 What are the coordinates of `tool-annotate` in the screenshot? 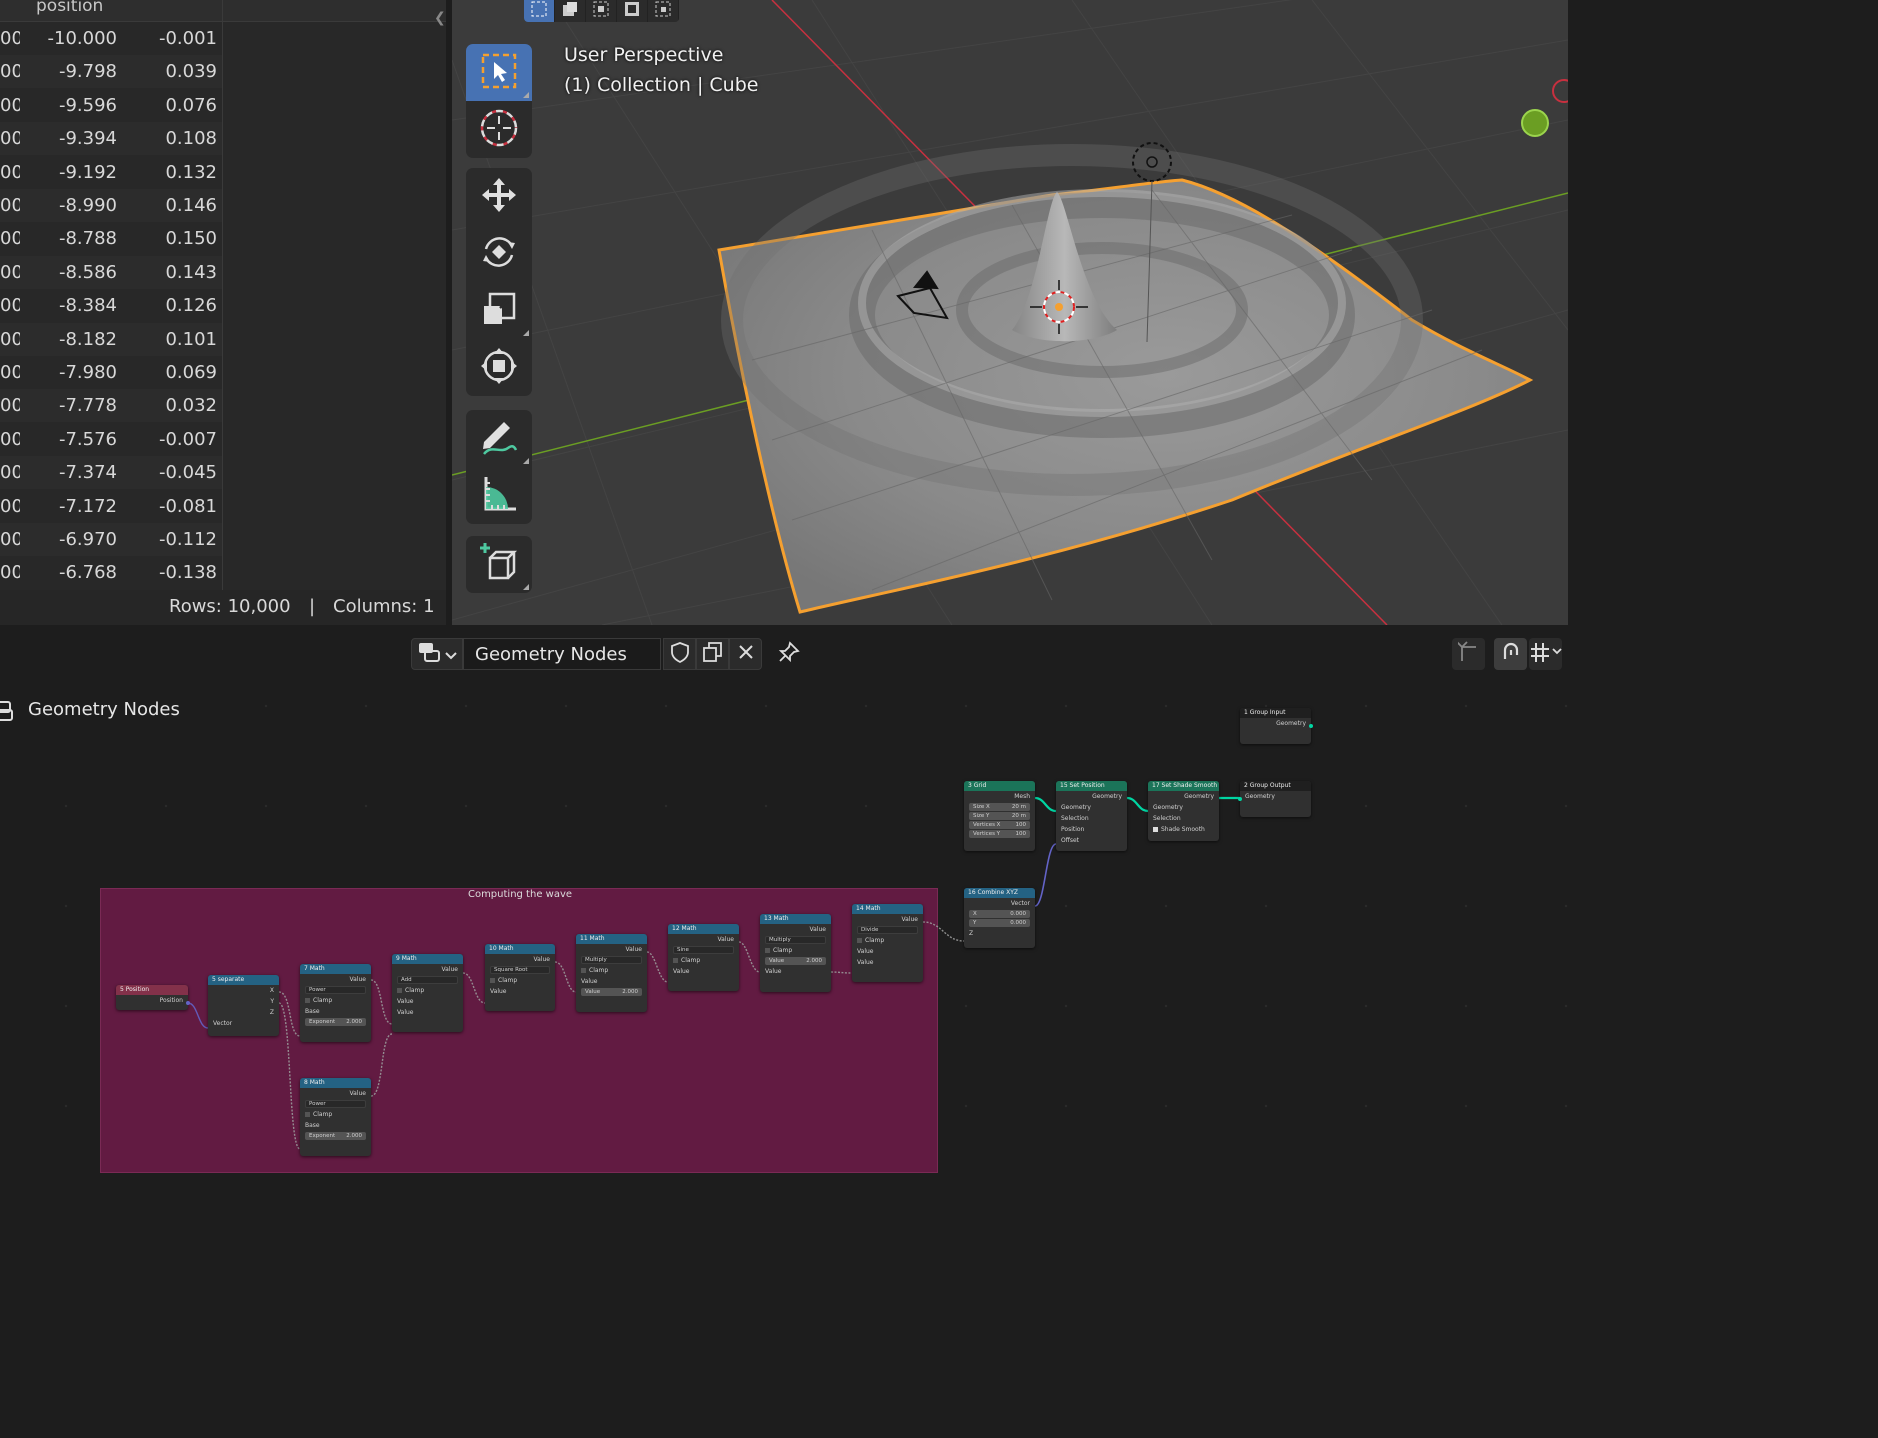 It's located at (499, 438).